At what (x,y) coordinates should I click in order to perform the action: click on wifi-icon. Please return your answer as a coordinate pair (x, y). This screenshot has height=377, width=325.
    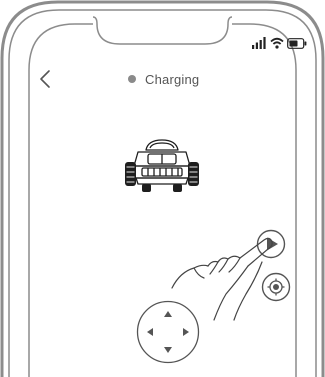
    Looking at the image, I should click on (277, 43).